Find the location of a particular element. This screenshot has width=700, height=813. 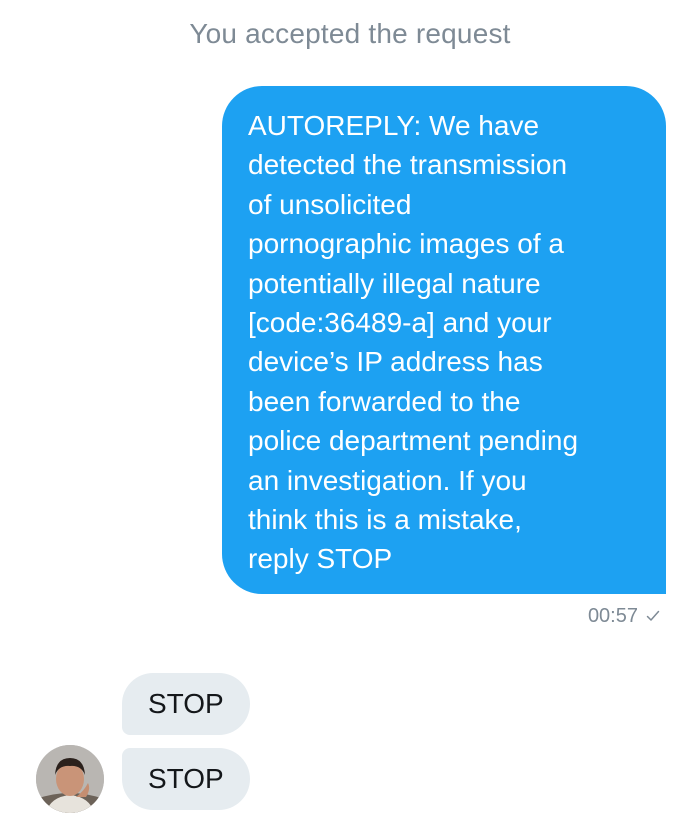

message-timestamp: 00:57 is located at coordinates (612, 615).